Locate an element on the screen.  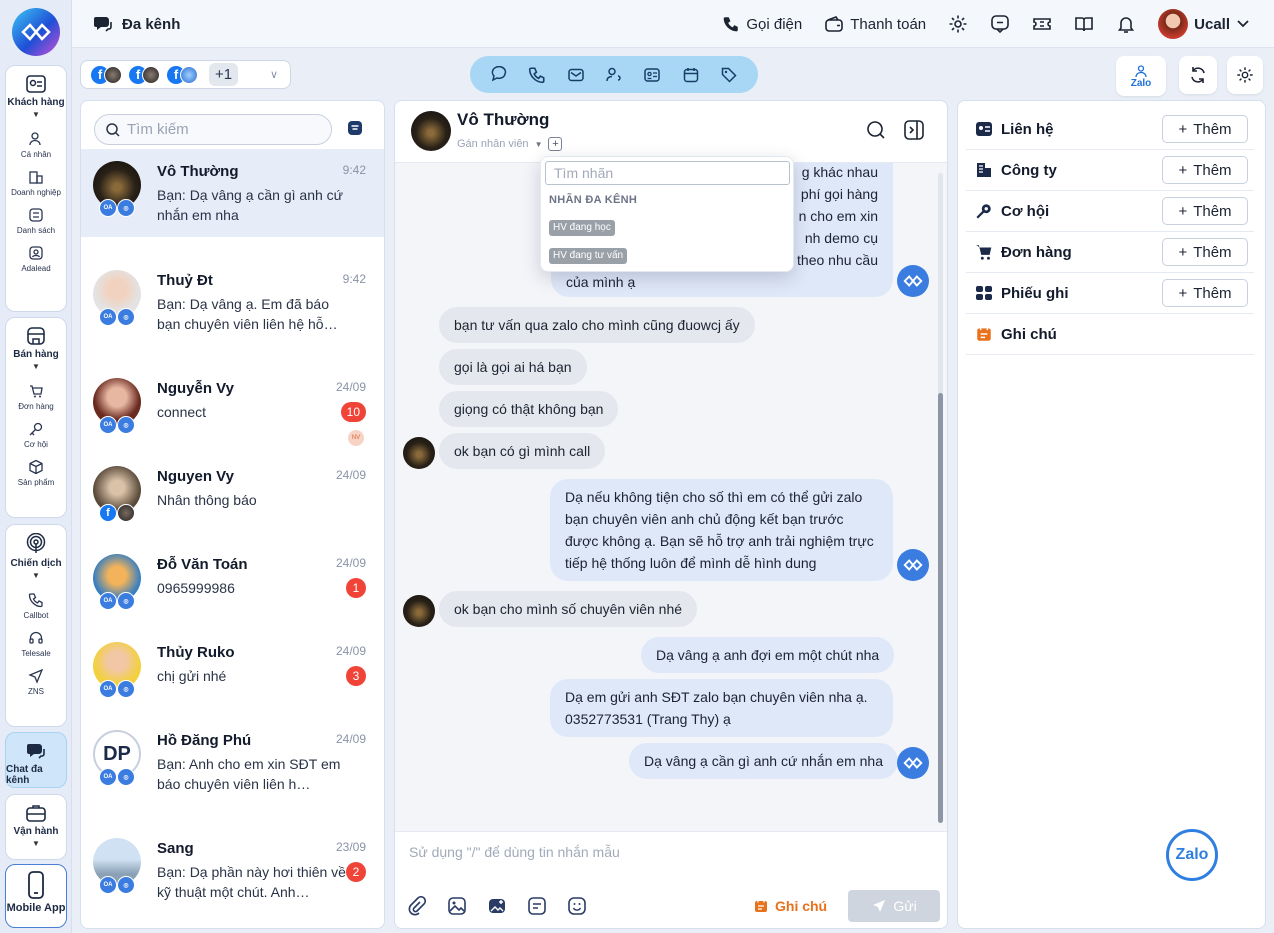
ticket-icon is located at coordinates (1042, 24).